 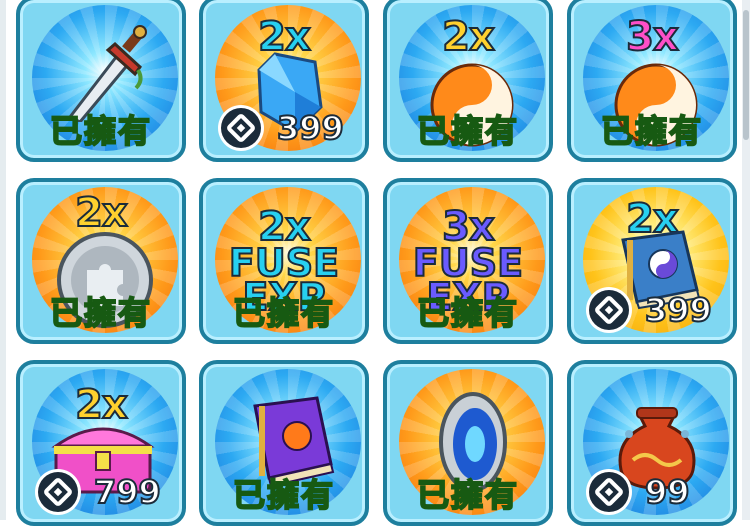 I want to click on multiplier-label: 3x, so click(x=652, y=37).